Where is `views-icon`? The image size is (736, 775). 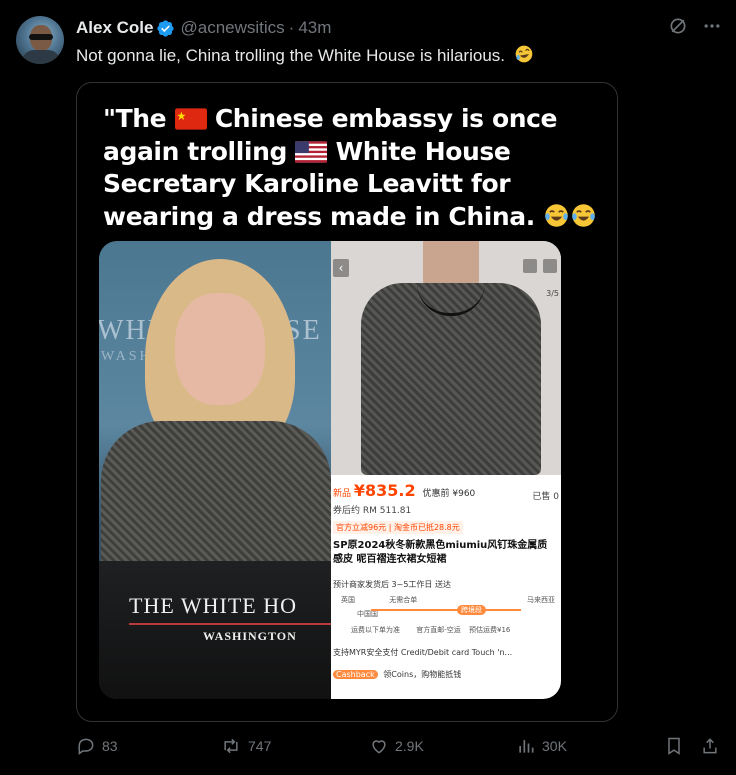 views-icon is located at coordinates (526, 746).